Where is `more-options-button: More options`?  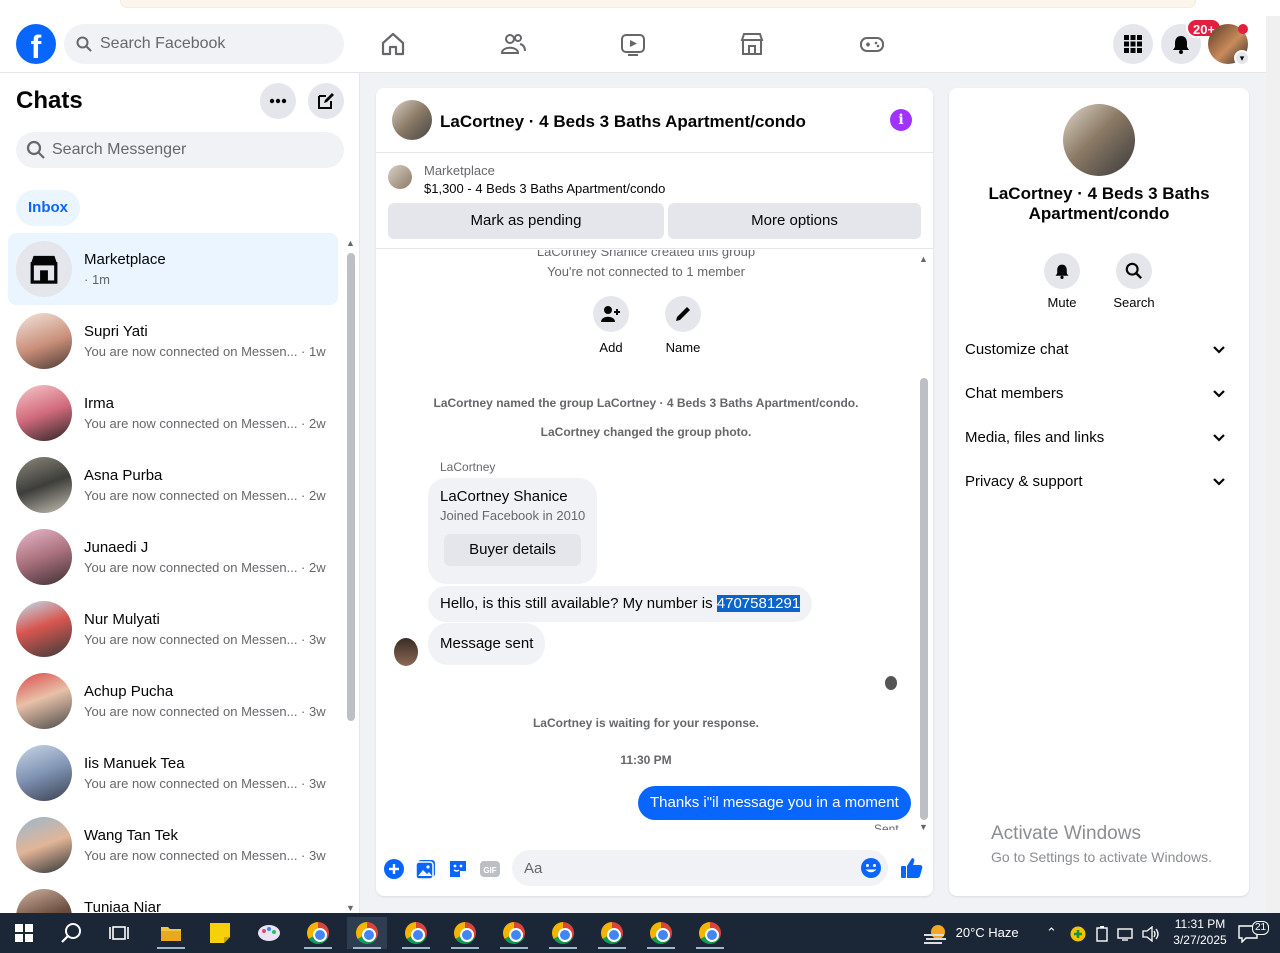
more-options-button: More options is located at coordinates (794, 221).